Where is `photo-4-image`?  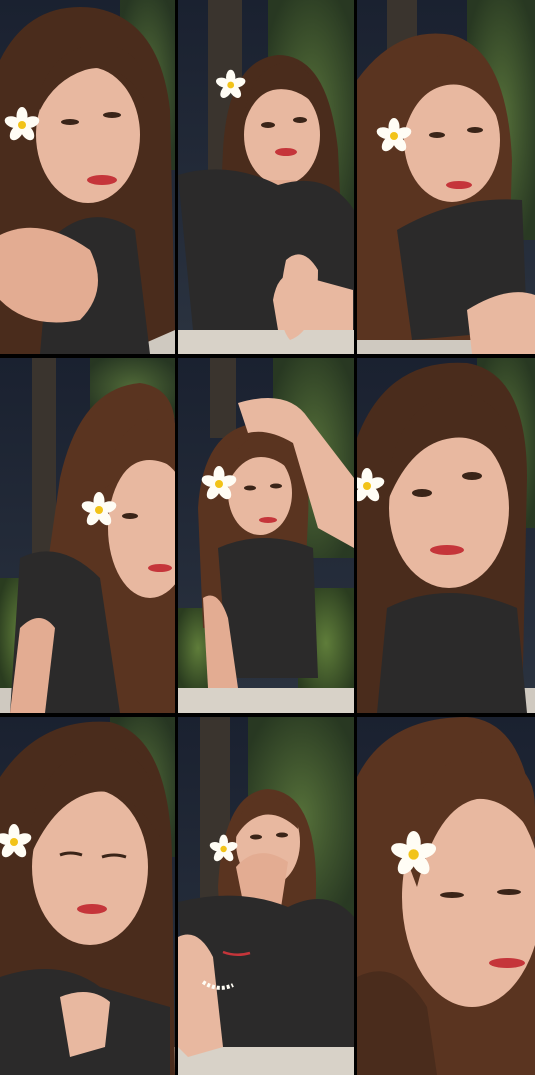
photo-4-image is located at coordinates (87, 535).